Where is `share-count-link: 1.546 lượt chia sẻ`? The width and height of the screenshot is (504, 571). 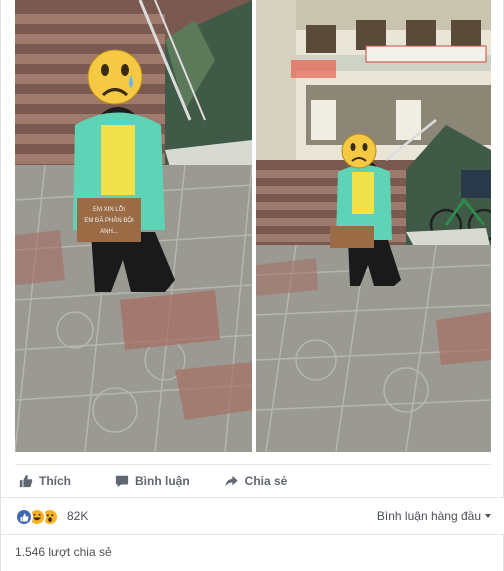
share-count-link: 1.546 lượt chia sẻ is located at coordinates (63, 552).